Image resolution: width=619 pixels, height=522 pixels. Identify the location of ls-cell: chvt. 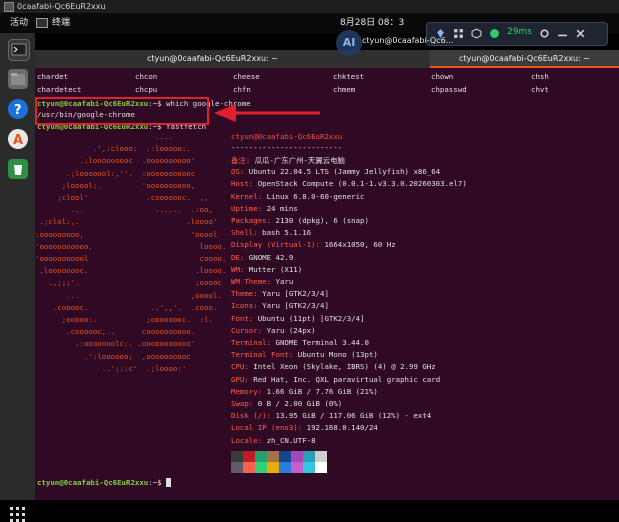
(540, 89).